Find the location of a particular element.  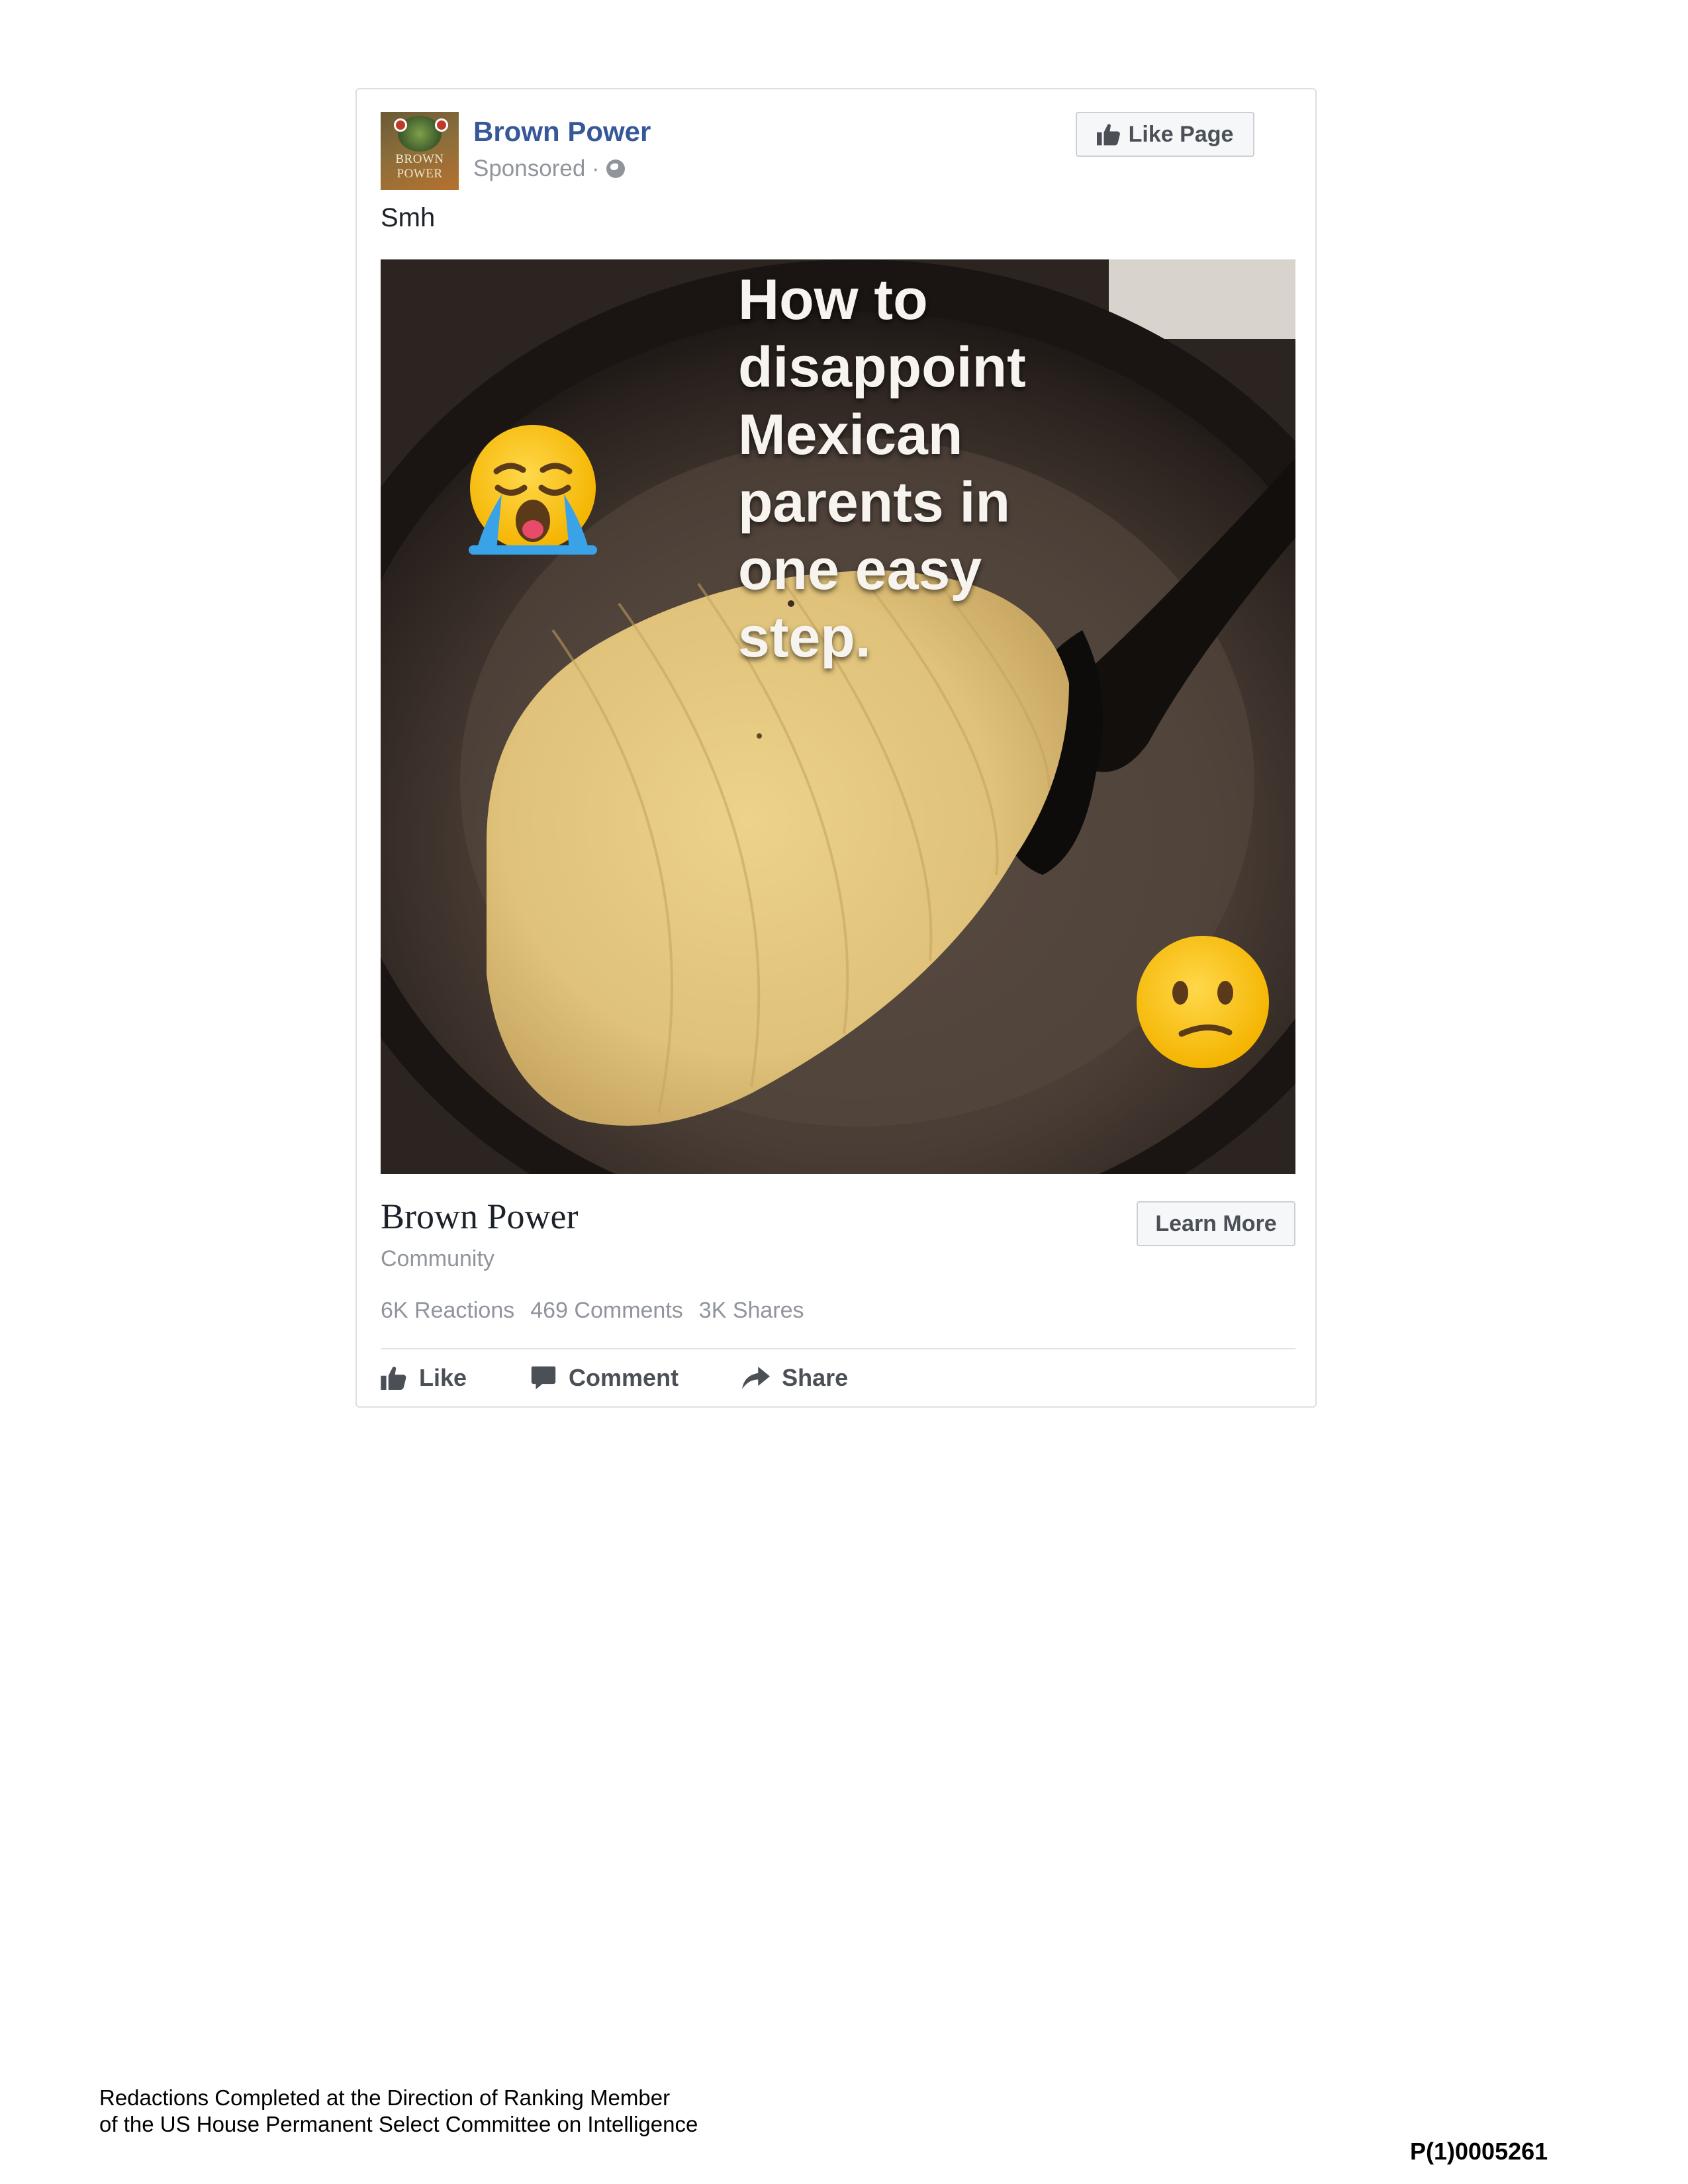

page-avatar: BROWN POWER is located at coordinates (420, 151).